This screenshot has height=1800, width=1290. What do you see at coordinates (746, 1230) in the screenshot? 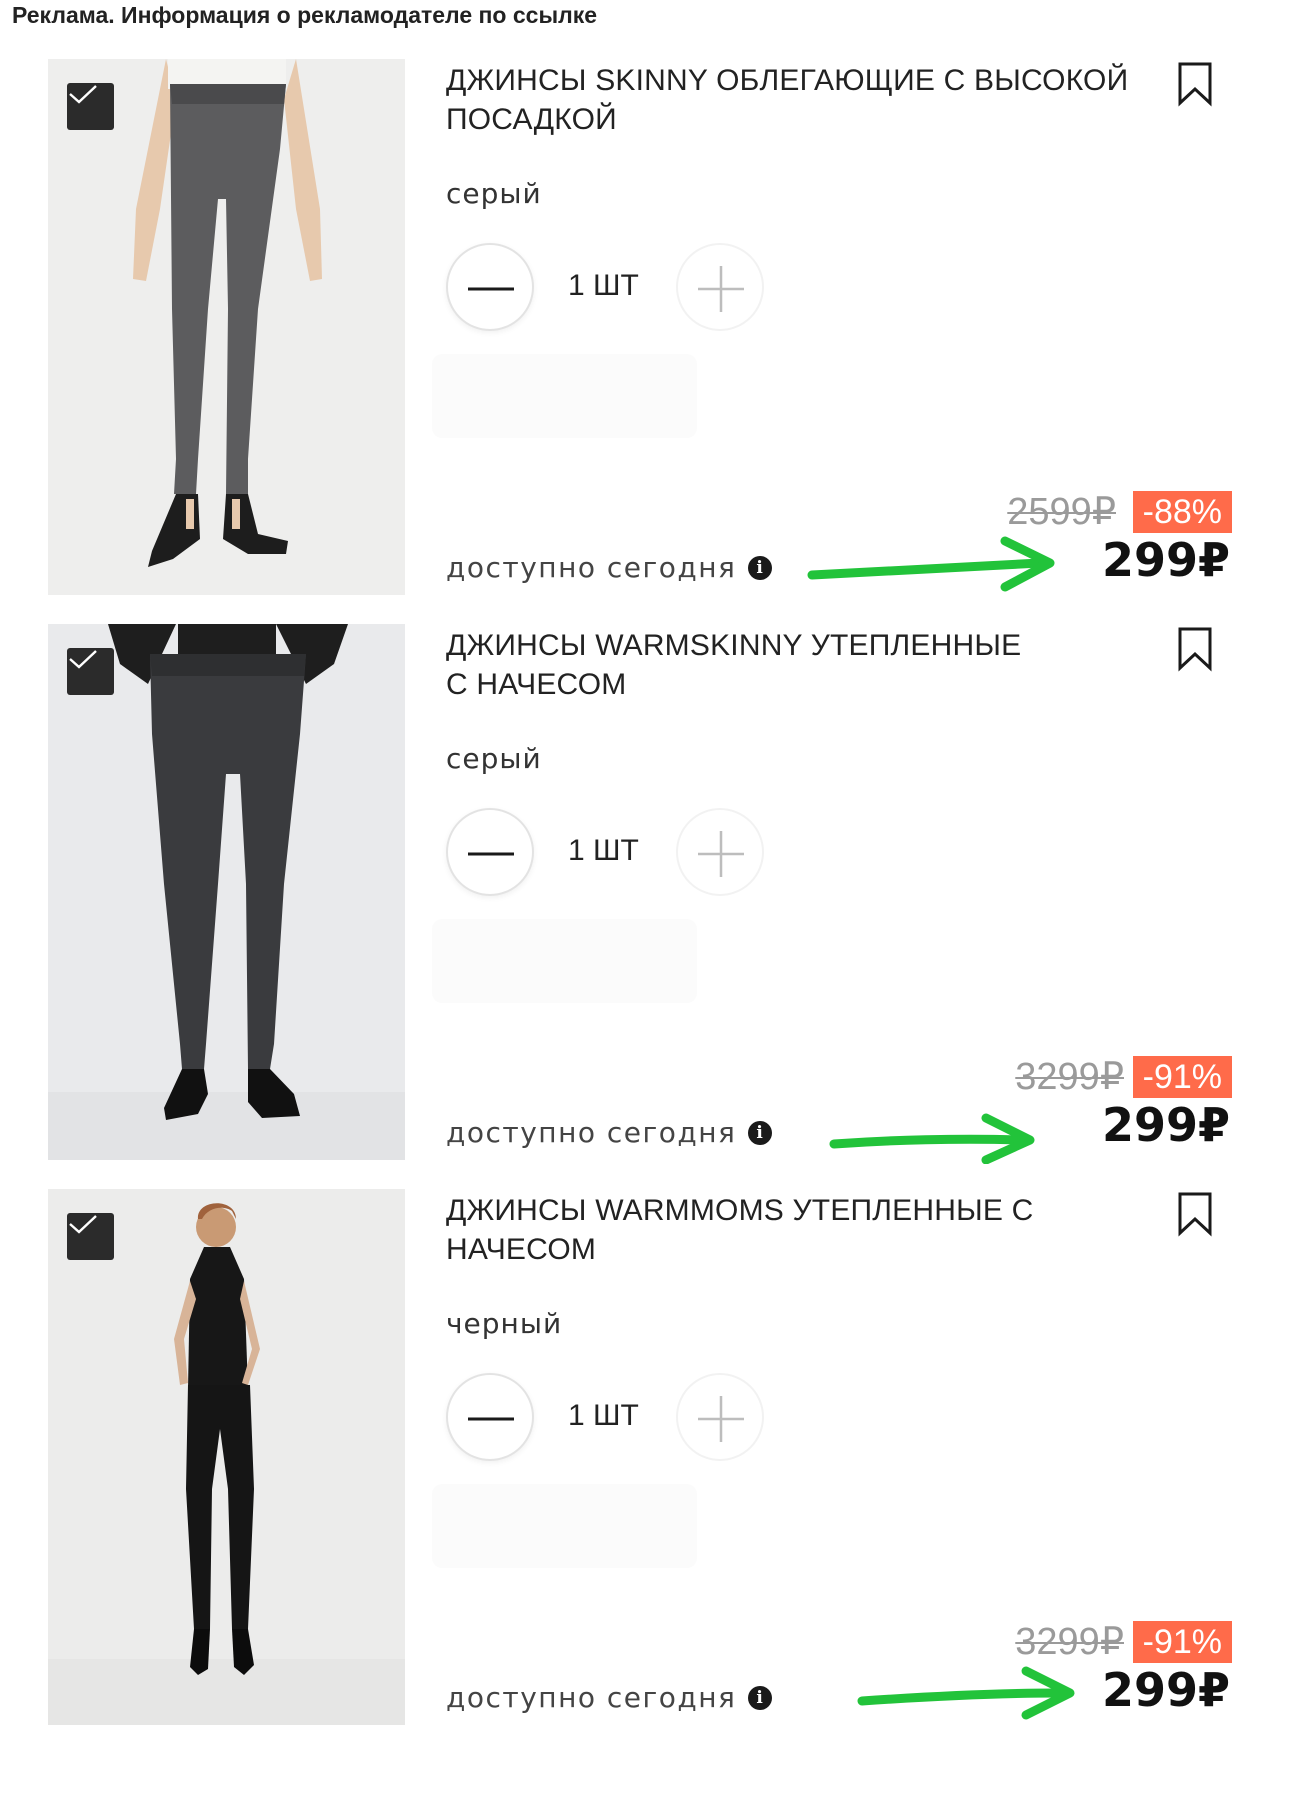
I see `product-title: ДЖИНСЫ WARMMOMS УТЕПЛЕННЫЕ С НАЧЕСОМ` at bounding box center [746, 1230].